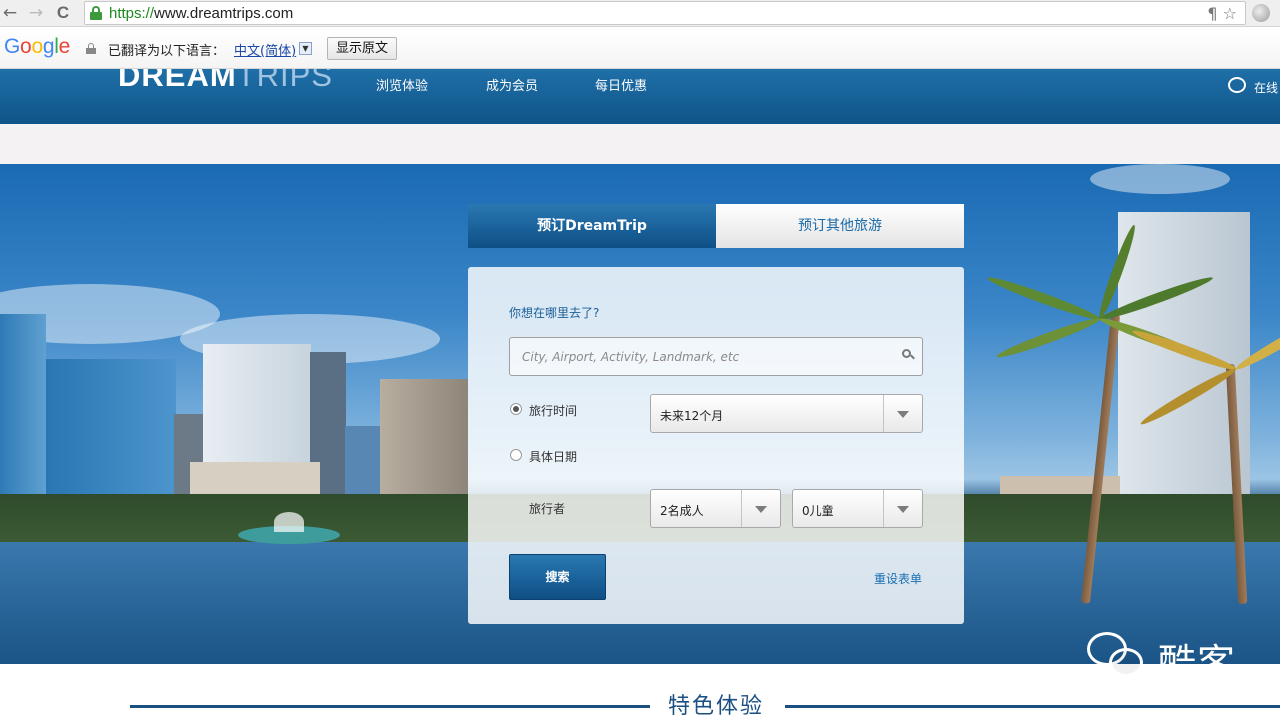 The height and width of the screenshot is (722, 1280). What do you see at coordinates (640, 48) in the screenshot?
I see `translate-bar: Google 已翻译为以下语言： 中文(简体) ▼ 显示原文` at bounding box center [640, 48].